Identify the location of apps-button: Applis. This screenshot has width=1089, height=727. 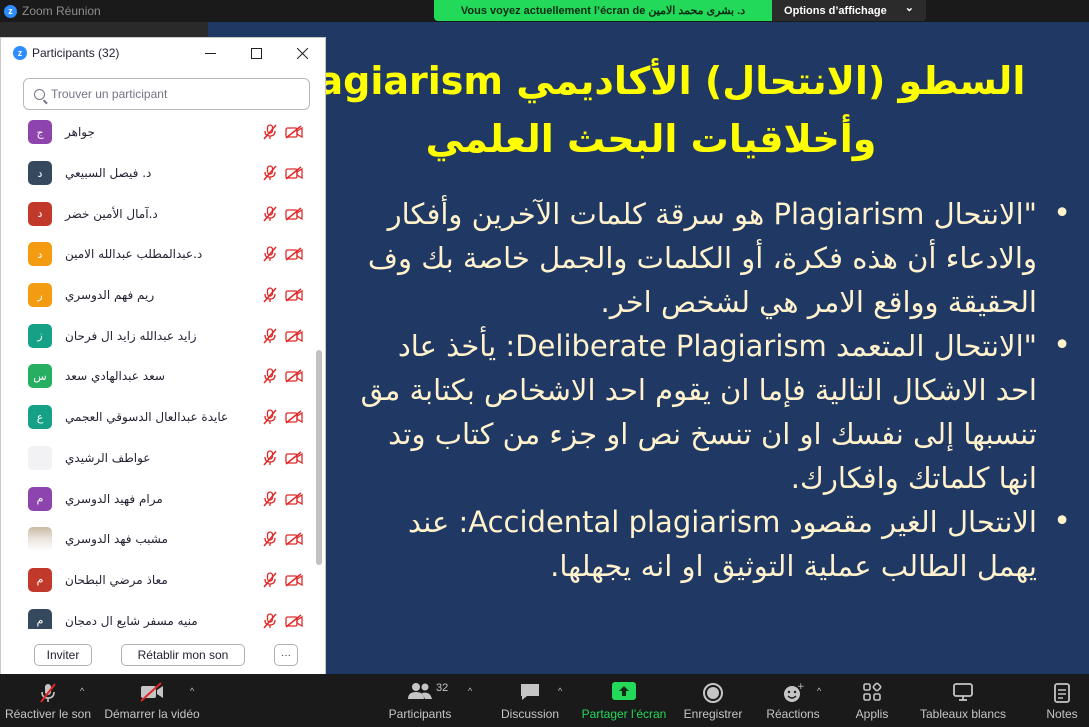
(872, 700).